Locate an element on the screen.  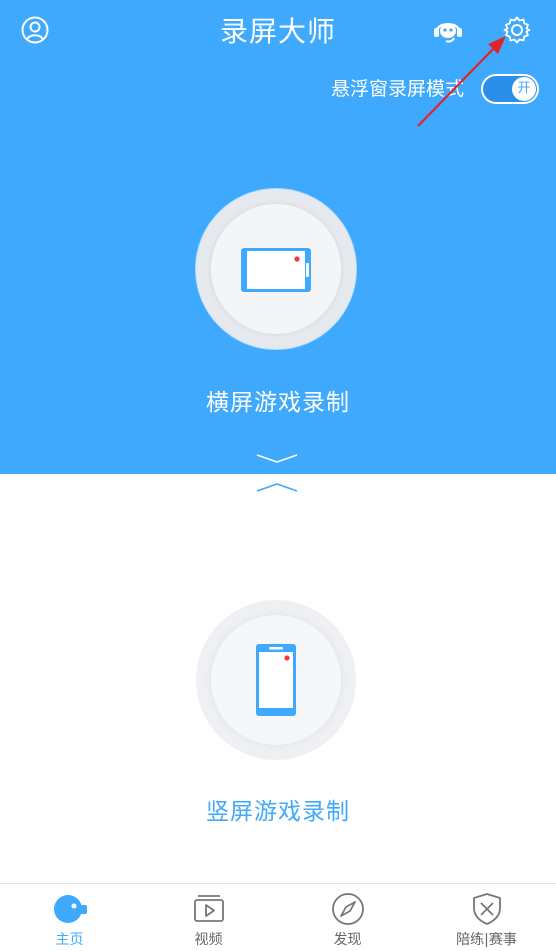
portrait-record-inner is located at coordinates (276, 680).